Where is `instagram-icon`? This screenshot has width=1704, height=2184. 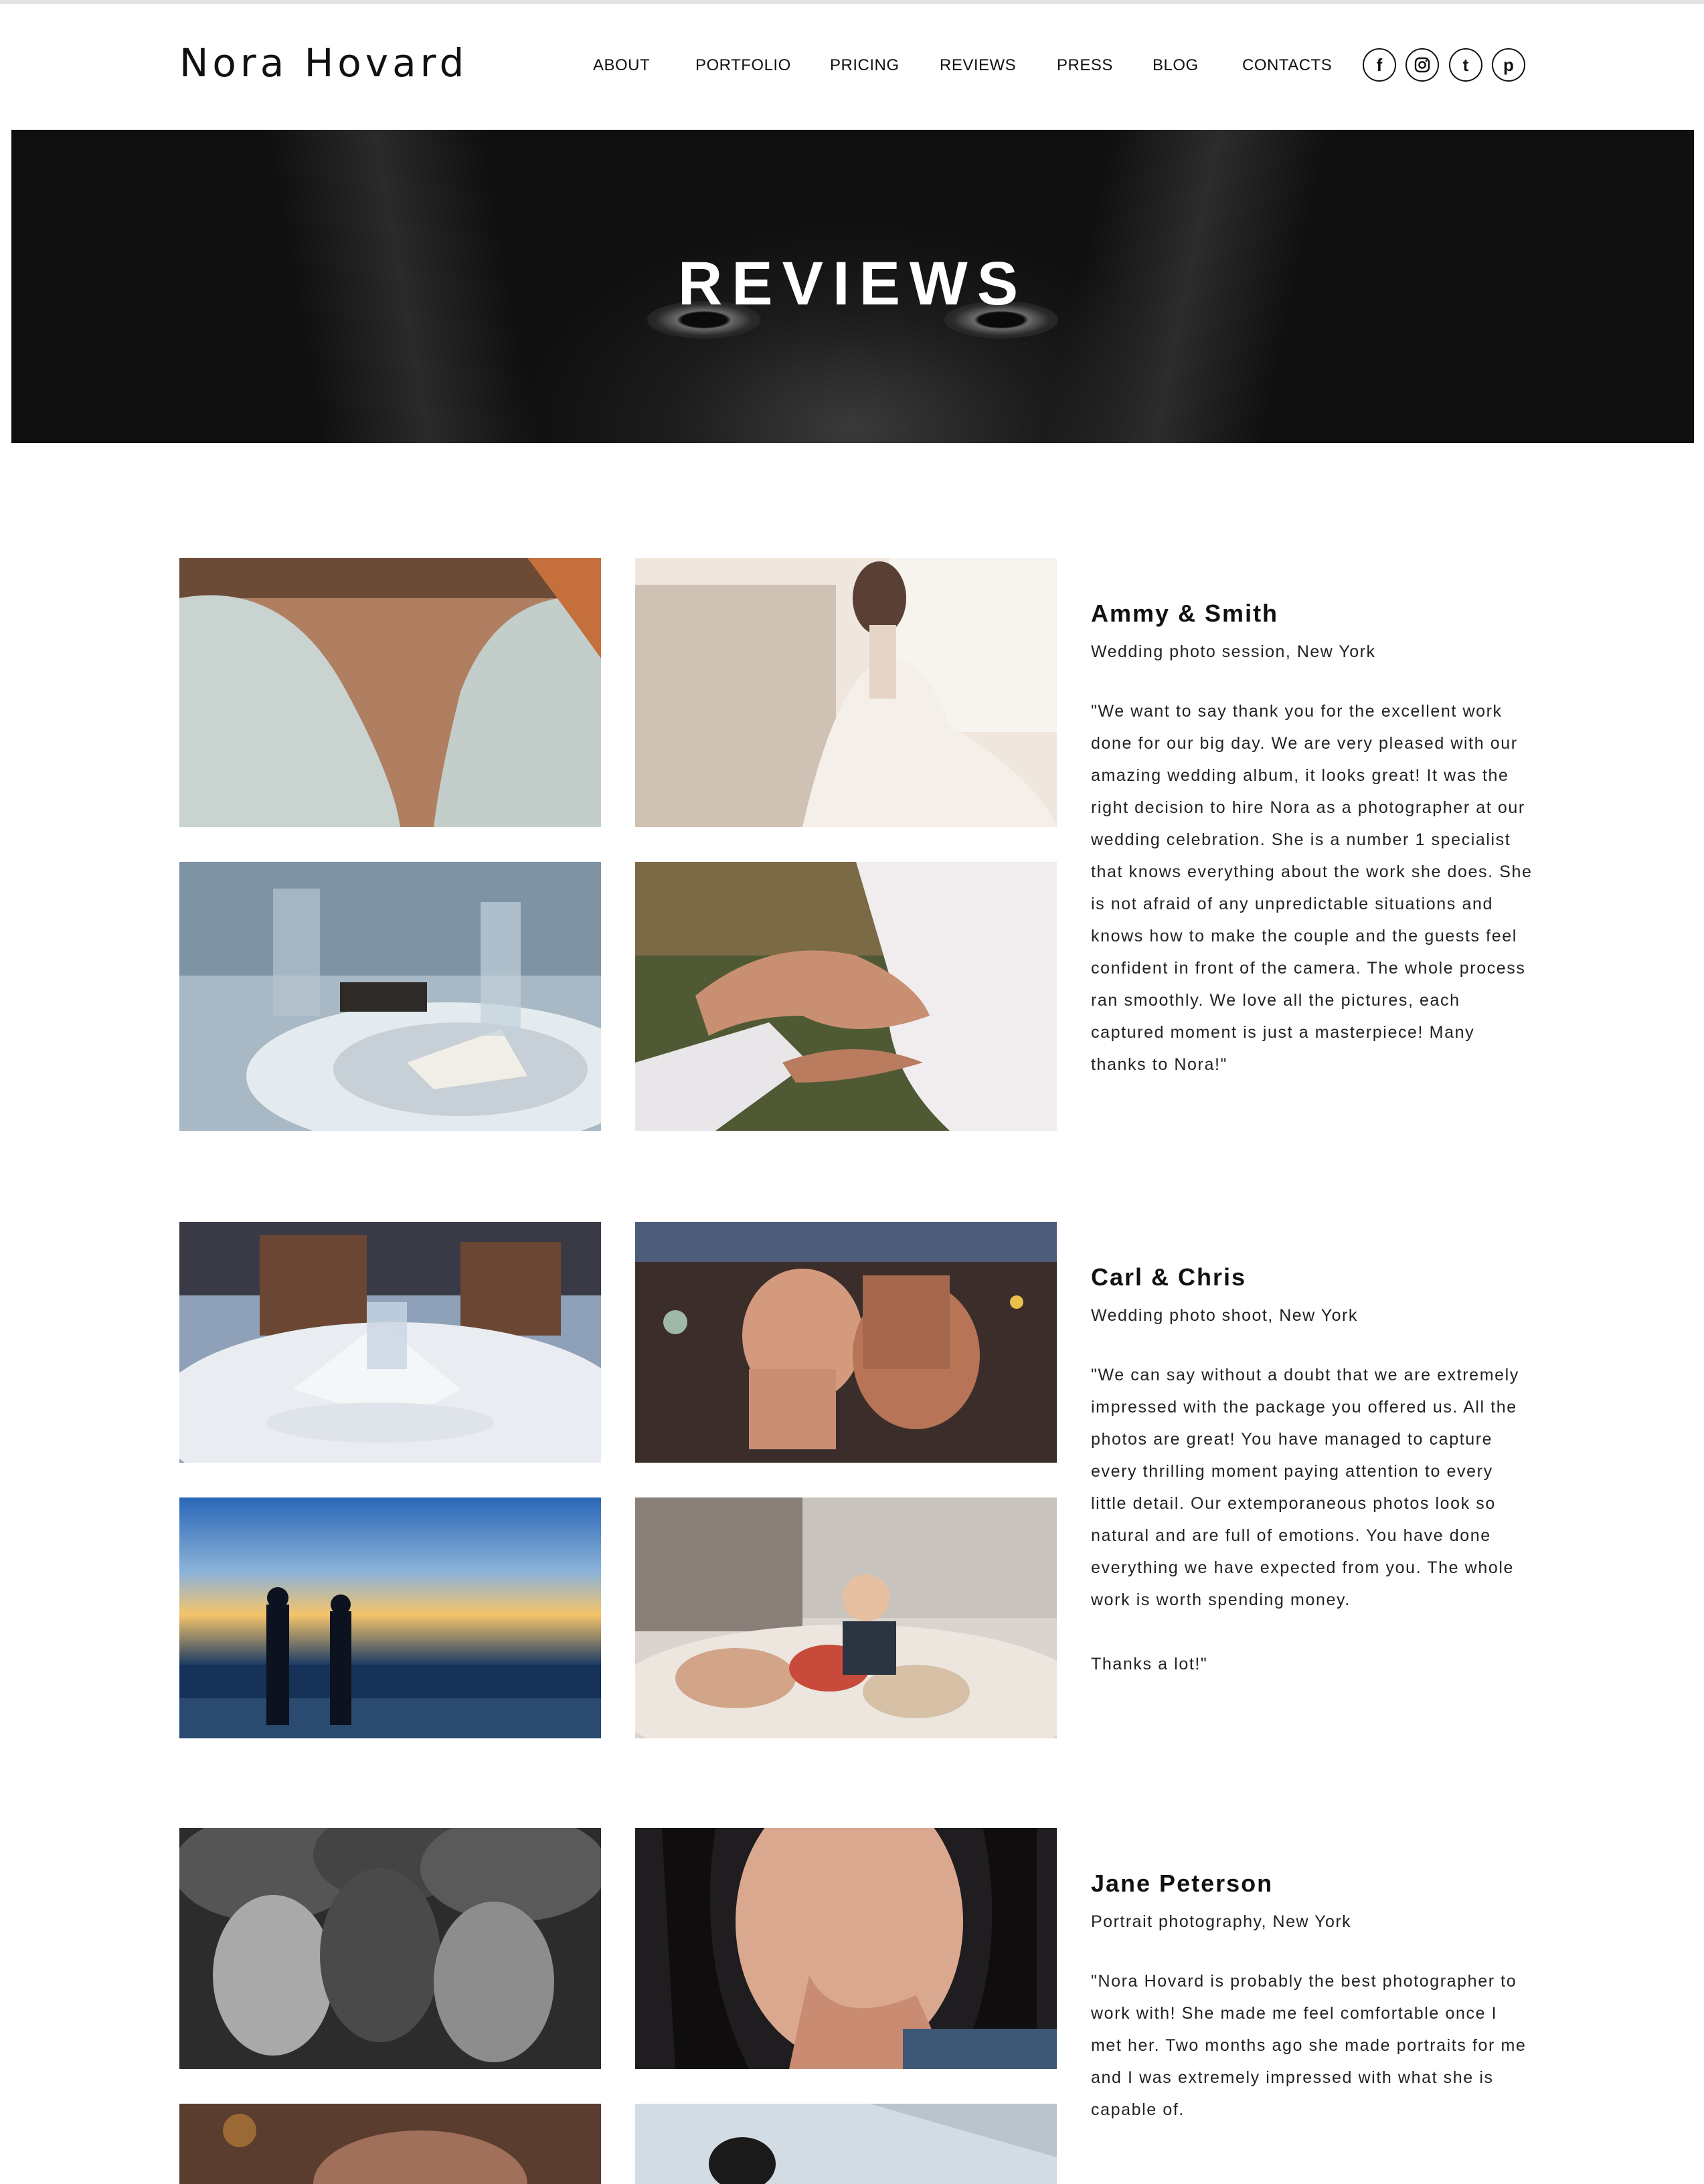
instagram-icon is located at coordinates (1422, 65).